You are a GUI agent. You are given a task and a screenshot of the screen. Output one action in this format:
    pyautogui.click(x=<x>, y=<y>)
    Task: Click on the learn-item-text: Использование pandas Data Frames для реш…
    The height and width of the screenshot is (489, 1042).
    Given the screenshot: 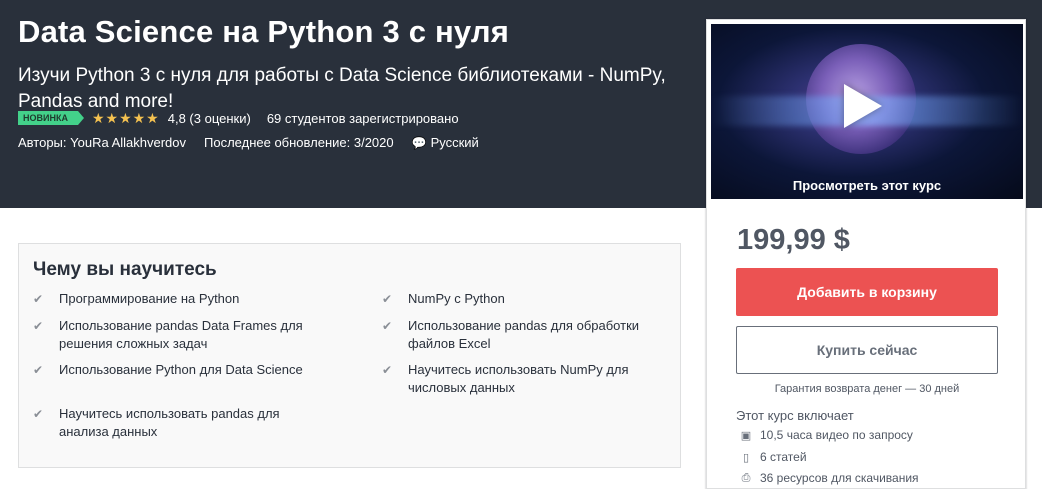 What is the action you would take?
    pyautogui.click(x=181, y=334)
    